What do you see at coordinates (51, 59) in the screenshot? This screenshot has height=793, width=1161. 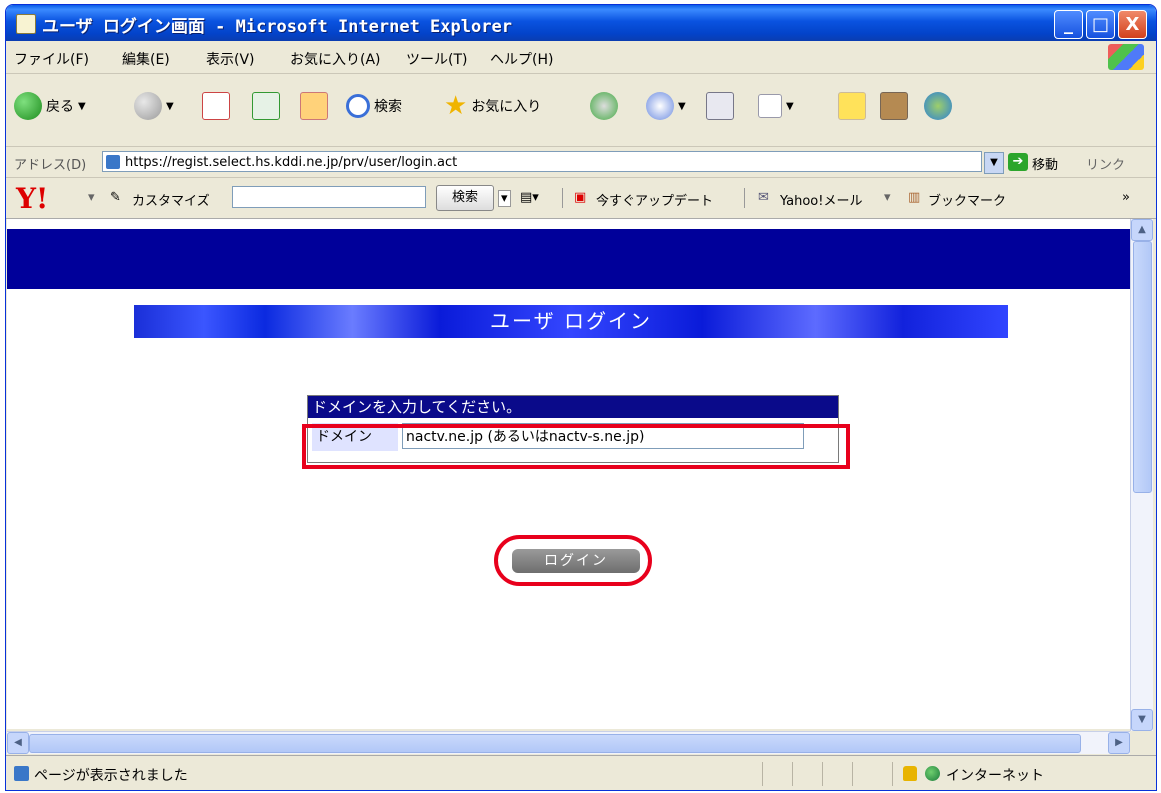 I see `menu-file: ファイル(F)` at bounding box center [51, 59].